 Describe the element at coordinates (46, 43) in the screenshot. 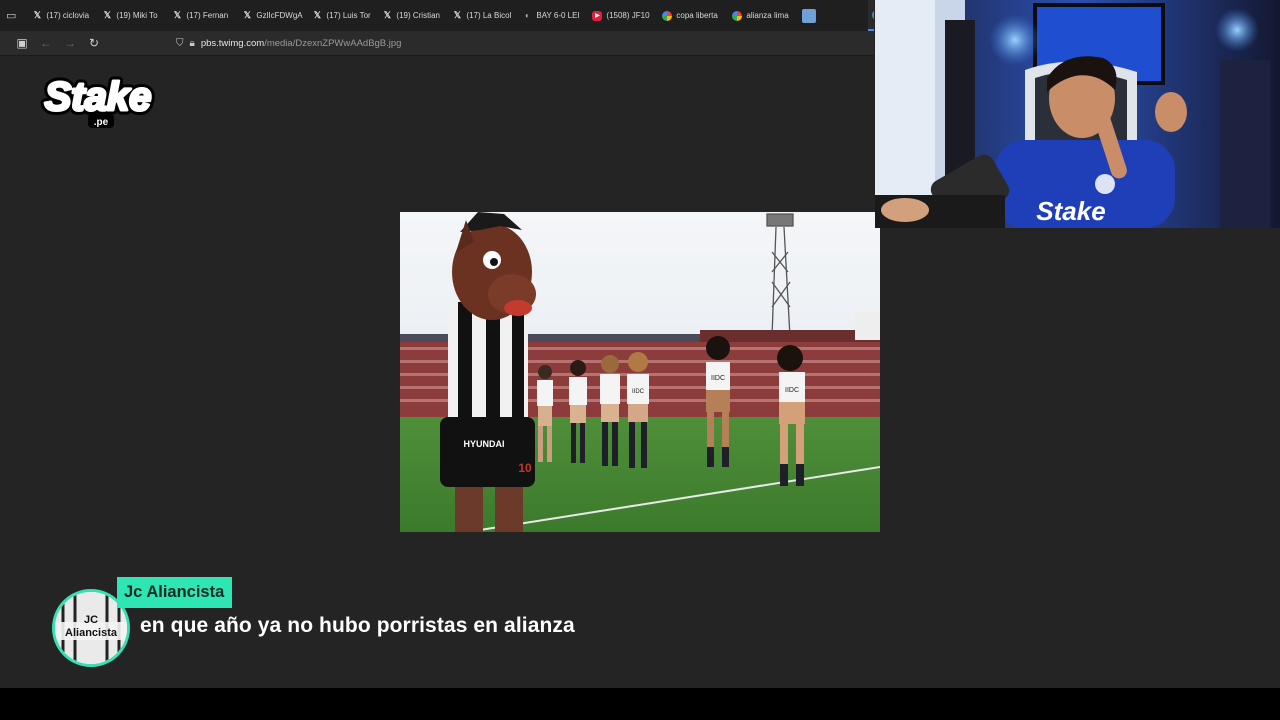

I see `back-button: ←` at that location.